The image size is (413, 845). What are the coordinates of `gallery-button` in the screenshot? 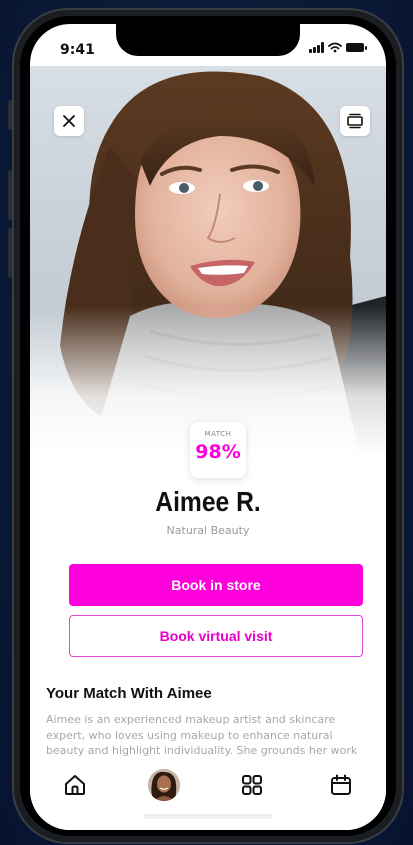 It's located at (355, 121).